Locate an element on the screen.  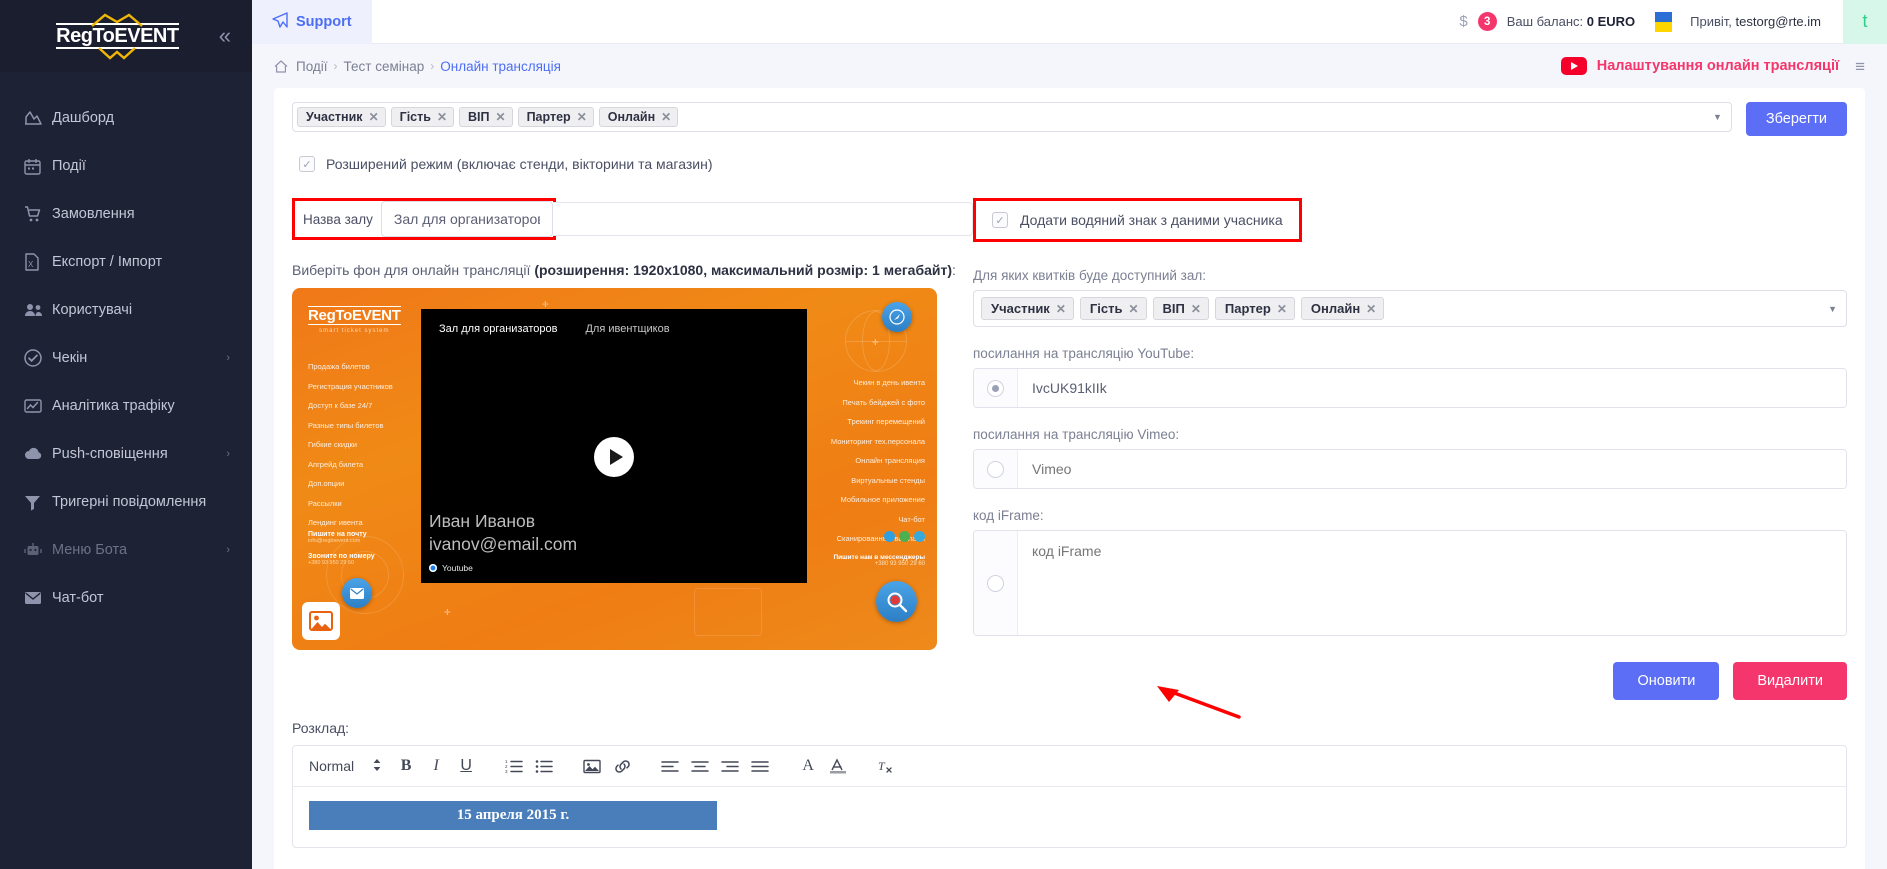
sidebar-item-users: Користувачі is located at coordinates (126, 310).